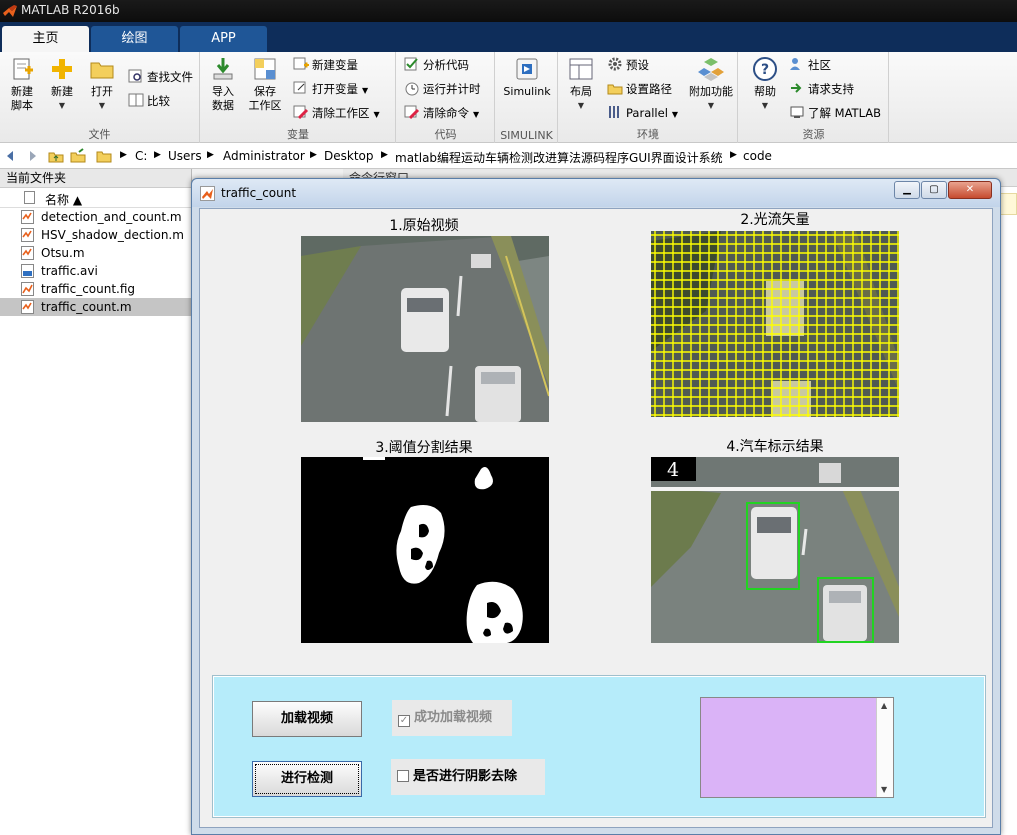 The image size is (1017, 835). I want to click on file-row: traffic.avi, so click(95, 271).